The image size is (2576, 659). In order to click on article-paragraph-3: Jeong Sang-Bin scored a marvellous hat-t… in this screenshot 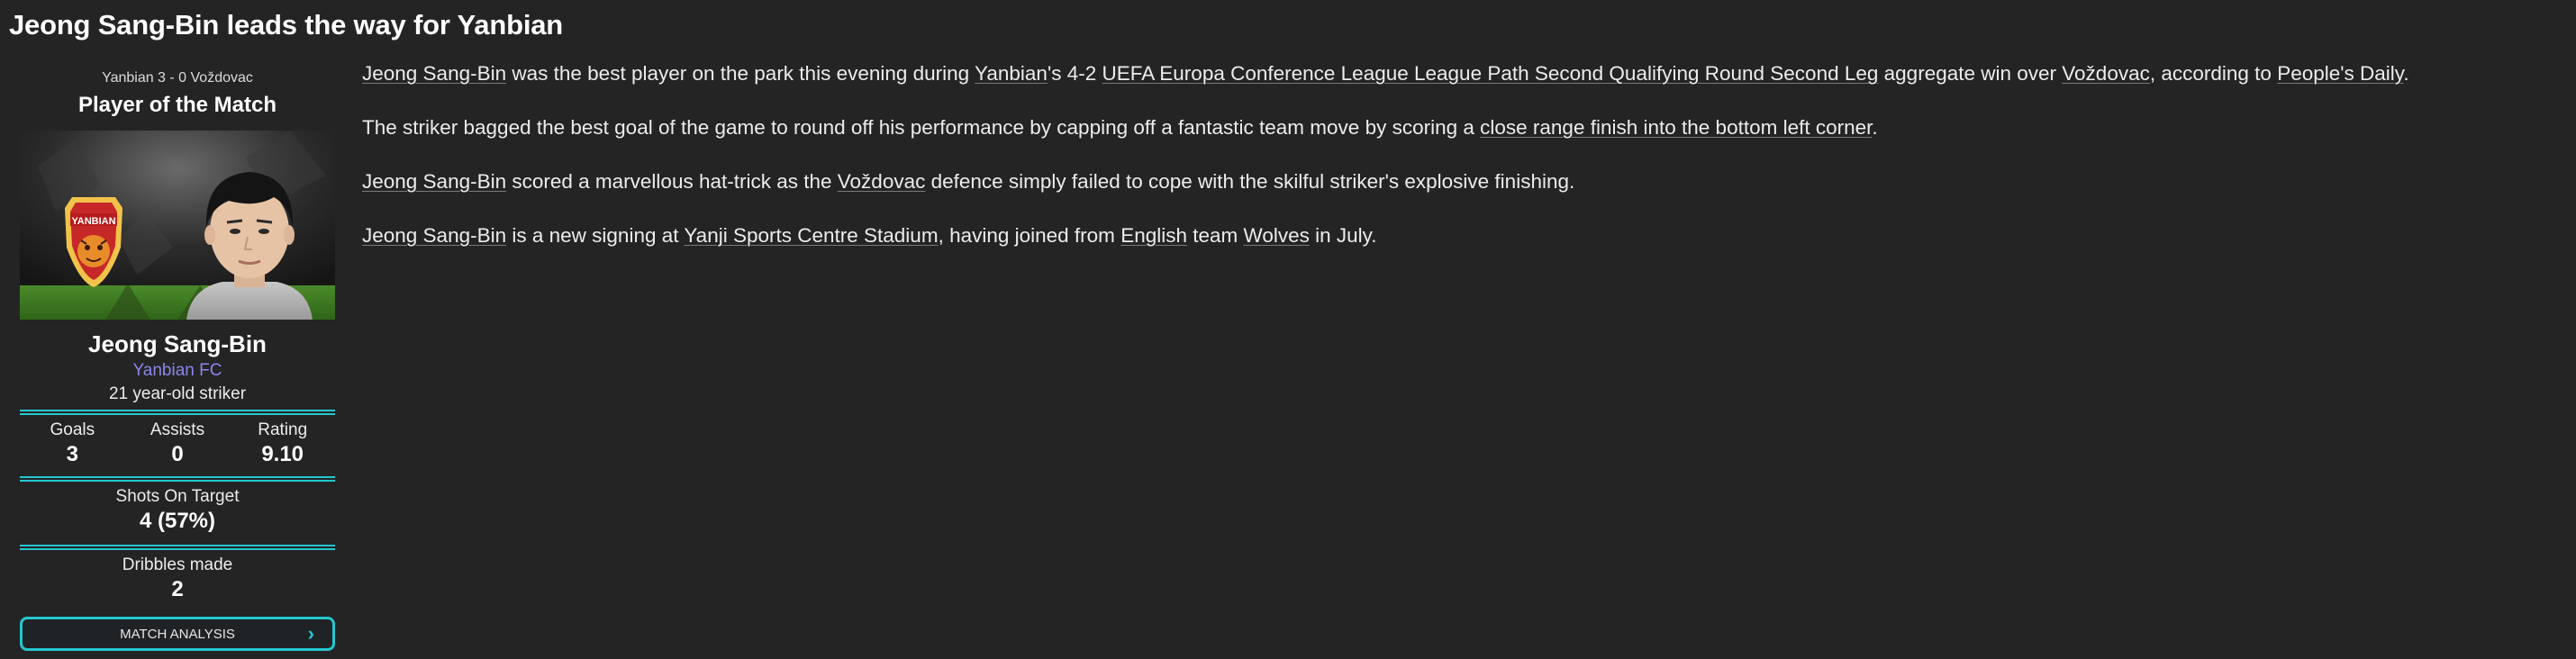, I will do `click(1461, 191)`.